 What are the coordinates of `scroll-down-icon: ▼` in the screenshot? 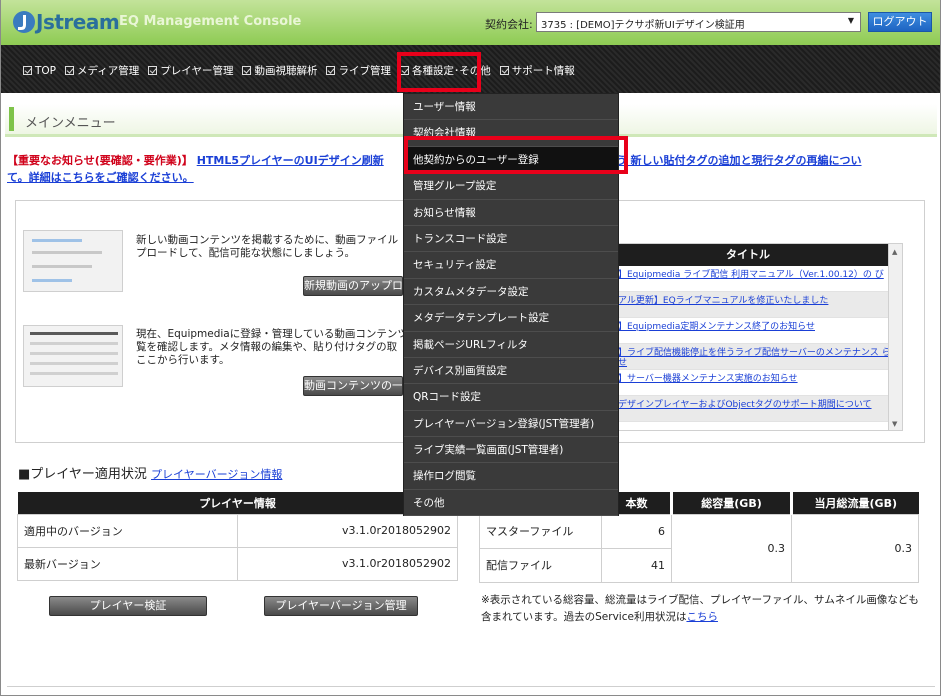 It's located at (894, 424).